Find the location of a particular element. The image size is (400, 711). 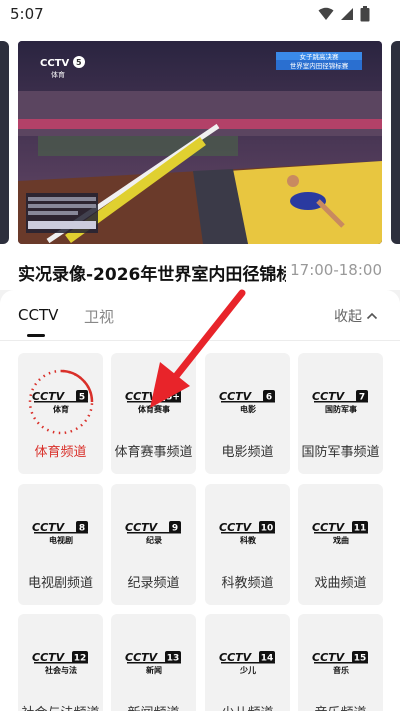

channel-sub: 戏曲 is located at coordinates (340, 540).